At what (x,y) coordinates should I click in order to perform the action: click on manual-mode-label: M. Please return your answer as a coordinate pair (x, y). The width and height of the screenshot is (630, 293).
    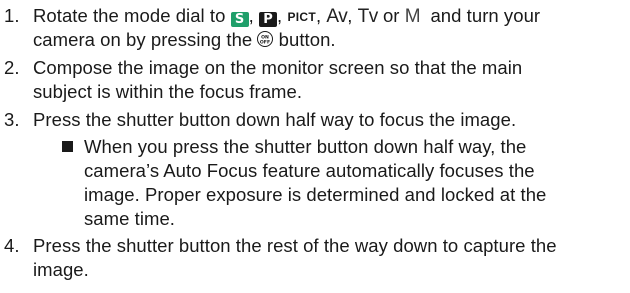
    Looking at the image, I should click on (412, 16).